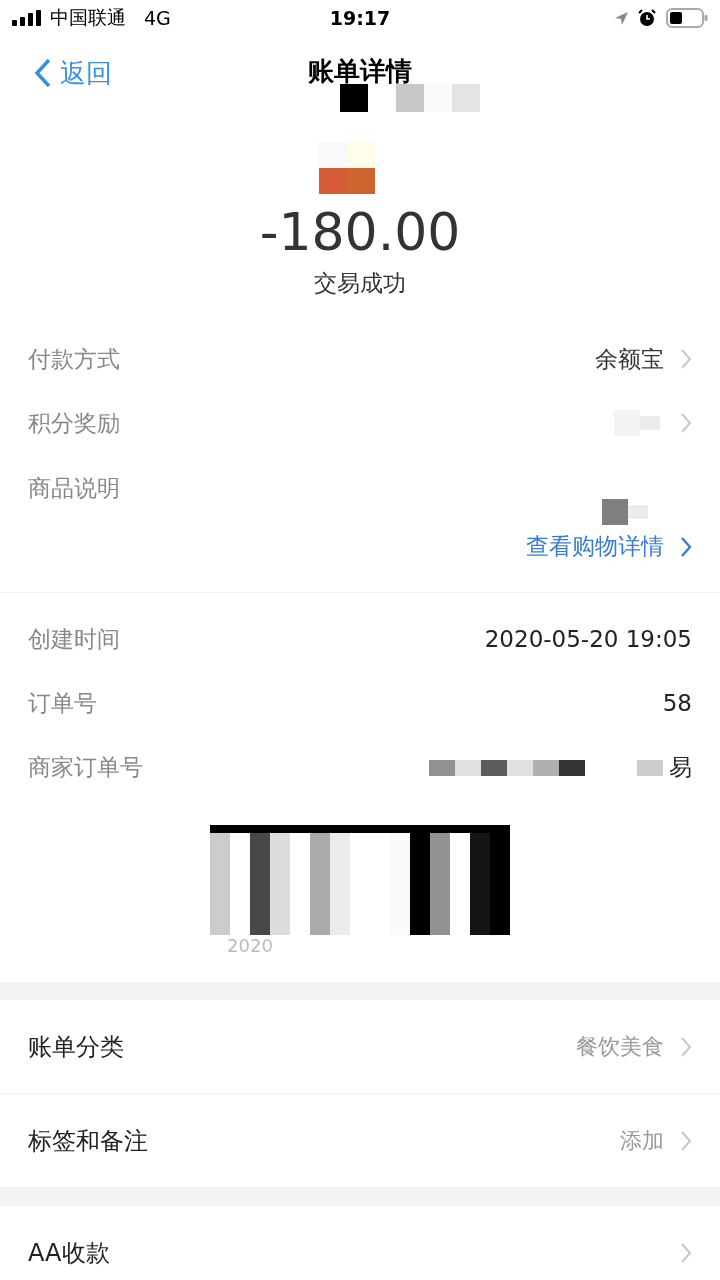 The image size is (720, 1280). I want to click on field-label: 积分奖励, so click(74, 423).